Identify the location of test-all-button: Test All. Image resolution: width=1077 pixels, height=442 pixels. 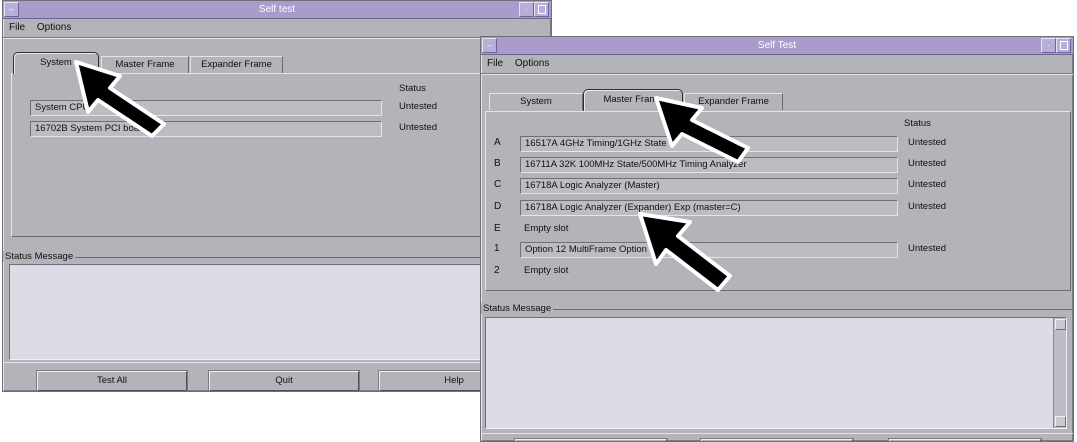
(112, 381).